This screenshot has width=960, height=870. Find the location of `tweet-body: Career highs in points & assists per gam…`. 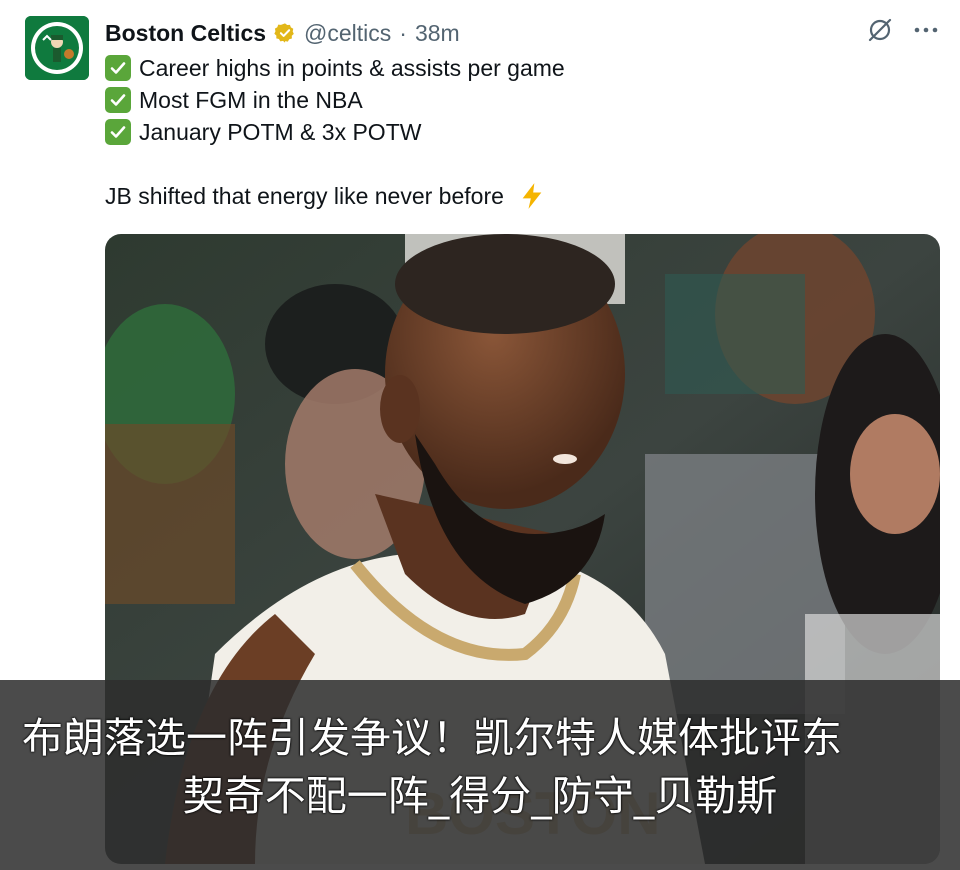

tweet-body: Career highs in points & assists per gam… is located at coordinates (335, 132).